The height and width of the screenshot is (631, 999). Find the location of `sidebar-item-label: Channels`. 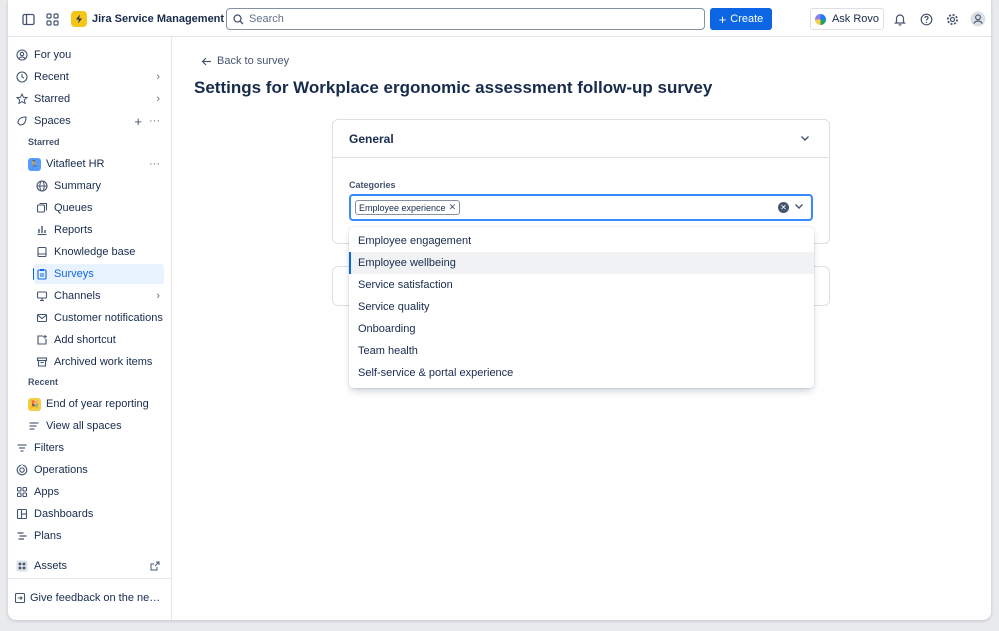

sidebar-item-label: Channels is located at coordinates (77, 296).